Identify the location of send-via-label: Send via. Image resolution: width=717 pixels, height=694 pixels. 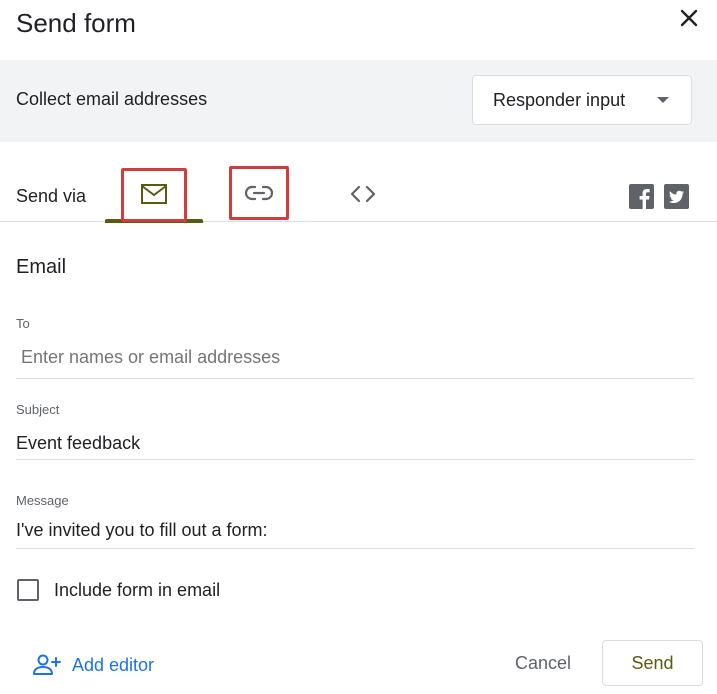
(51, 196).